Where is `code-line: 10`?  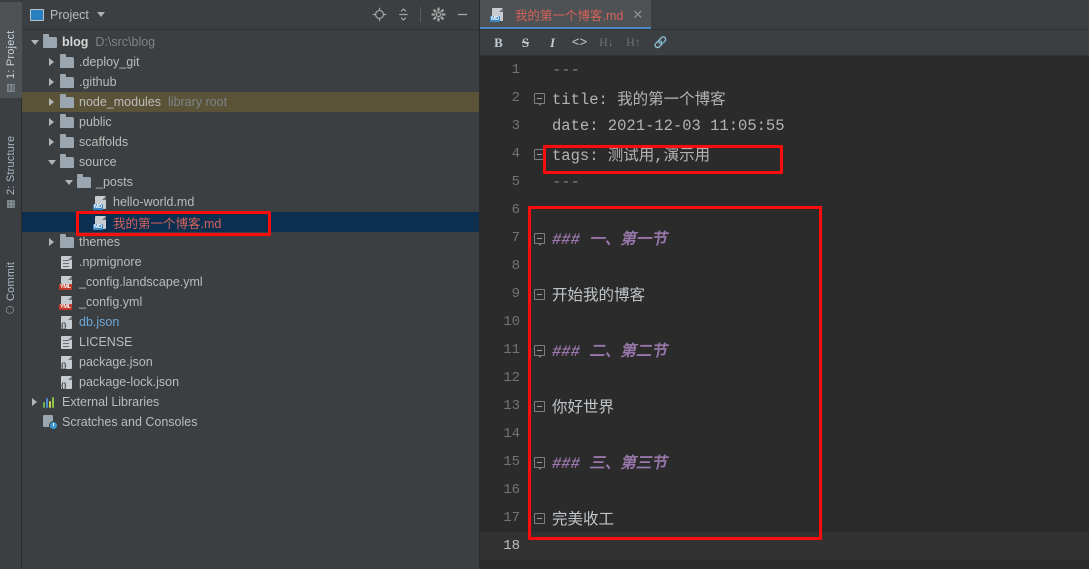
code-line: 10 is located at coordinates (784, 322).